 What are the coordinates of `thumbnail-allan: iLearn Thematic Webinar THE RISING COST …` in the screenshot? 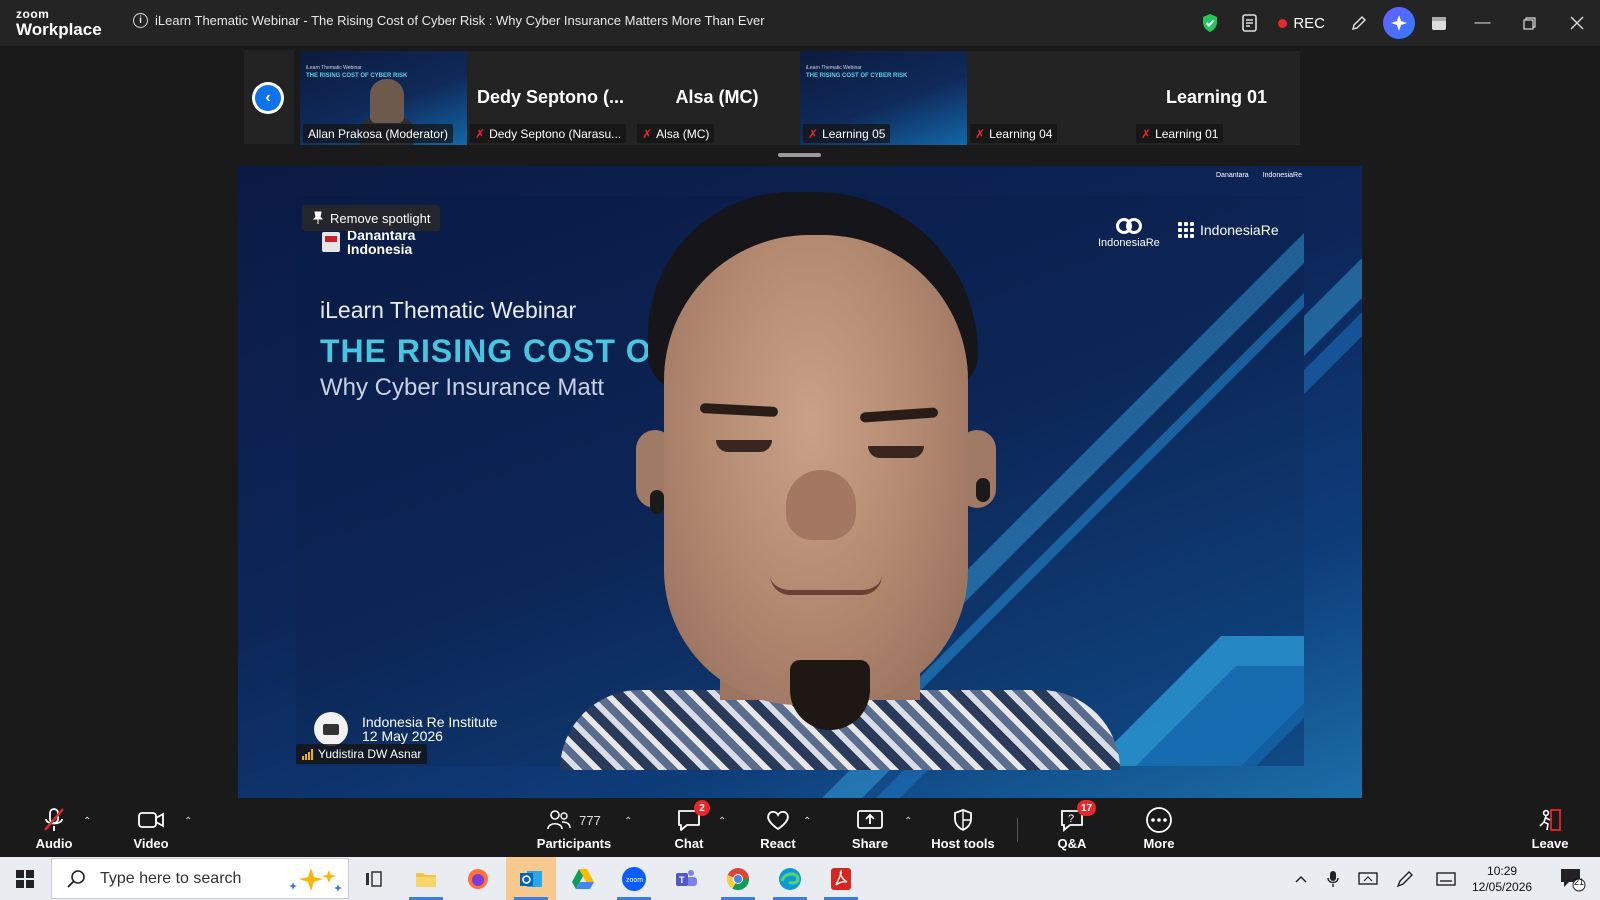 It's located at (383, 98).